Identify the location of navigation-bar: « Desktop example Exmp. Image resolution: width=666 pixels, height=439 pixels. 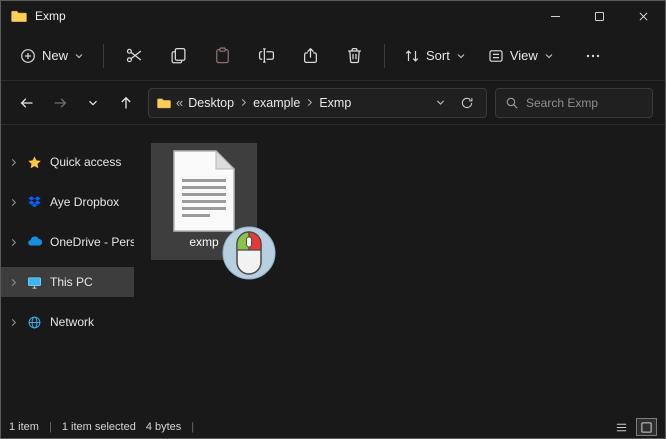
(333, 103).